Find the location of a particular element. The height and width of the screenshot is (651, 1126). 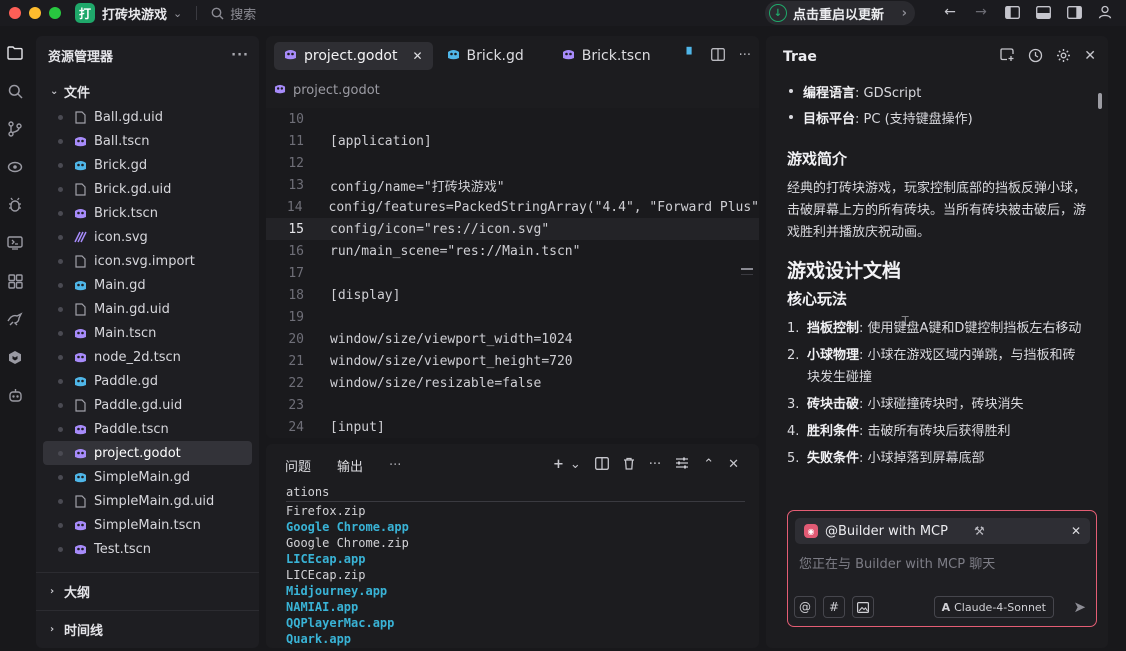

file-item: Brick.tscn is located at coordinates (147, 213).